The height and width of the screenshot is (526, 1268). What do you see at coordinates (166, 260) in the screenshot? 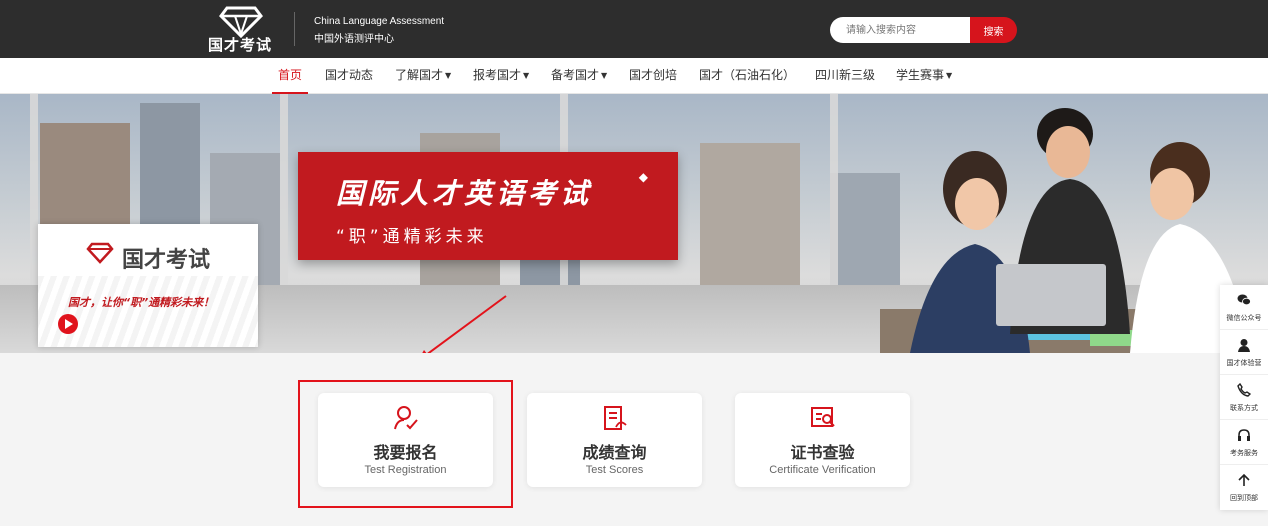
I see `video-card-logo-text: 国才考试` at bounding box center [166, 260].